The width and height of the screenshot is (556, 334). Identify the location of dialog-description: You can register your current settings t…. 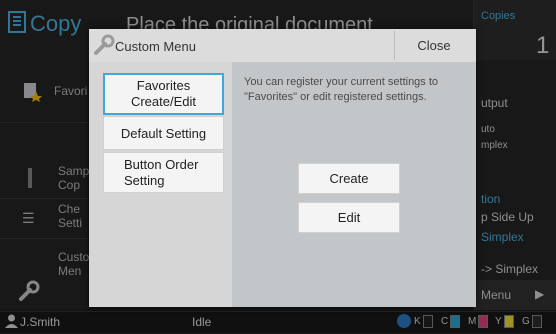
(341, 89).